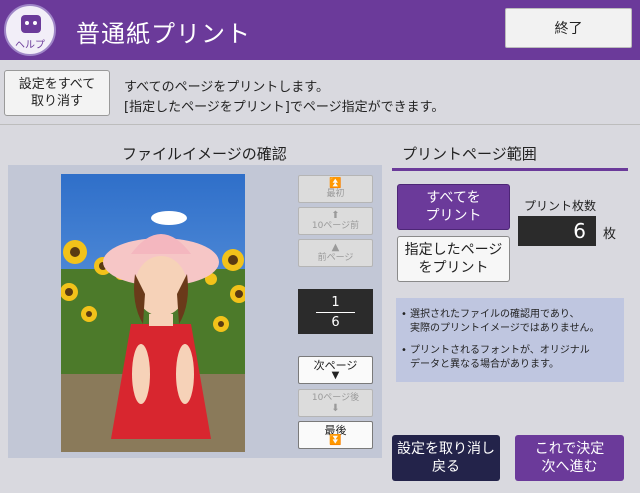 The image size is (640, 493). Describe the element at coordinates (335, 440) in the screenshot. I see `double-down-arrow-icon: ⏬` at that location.